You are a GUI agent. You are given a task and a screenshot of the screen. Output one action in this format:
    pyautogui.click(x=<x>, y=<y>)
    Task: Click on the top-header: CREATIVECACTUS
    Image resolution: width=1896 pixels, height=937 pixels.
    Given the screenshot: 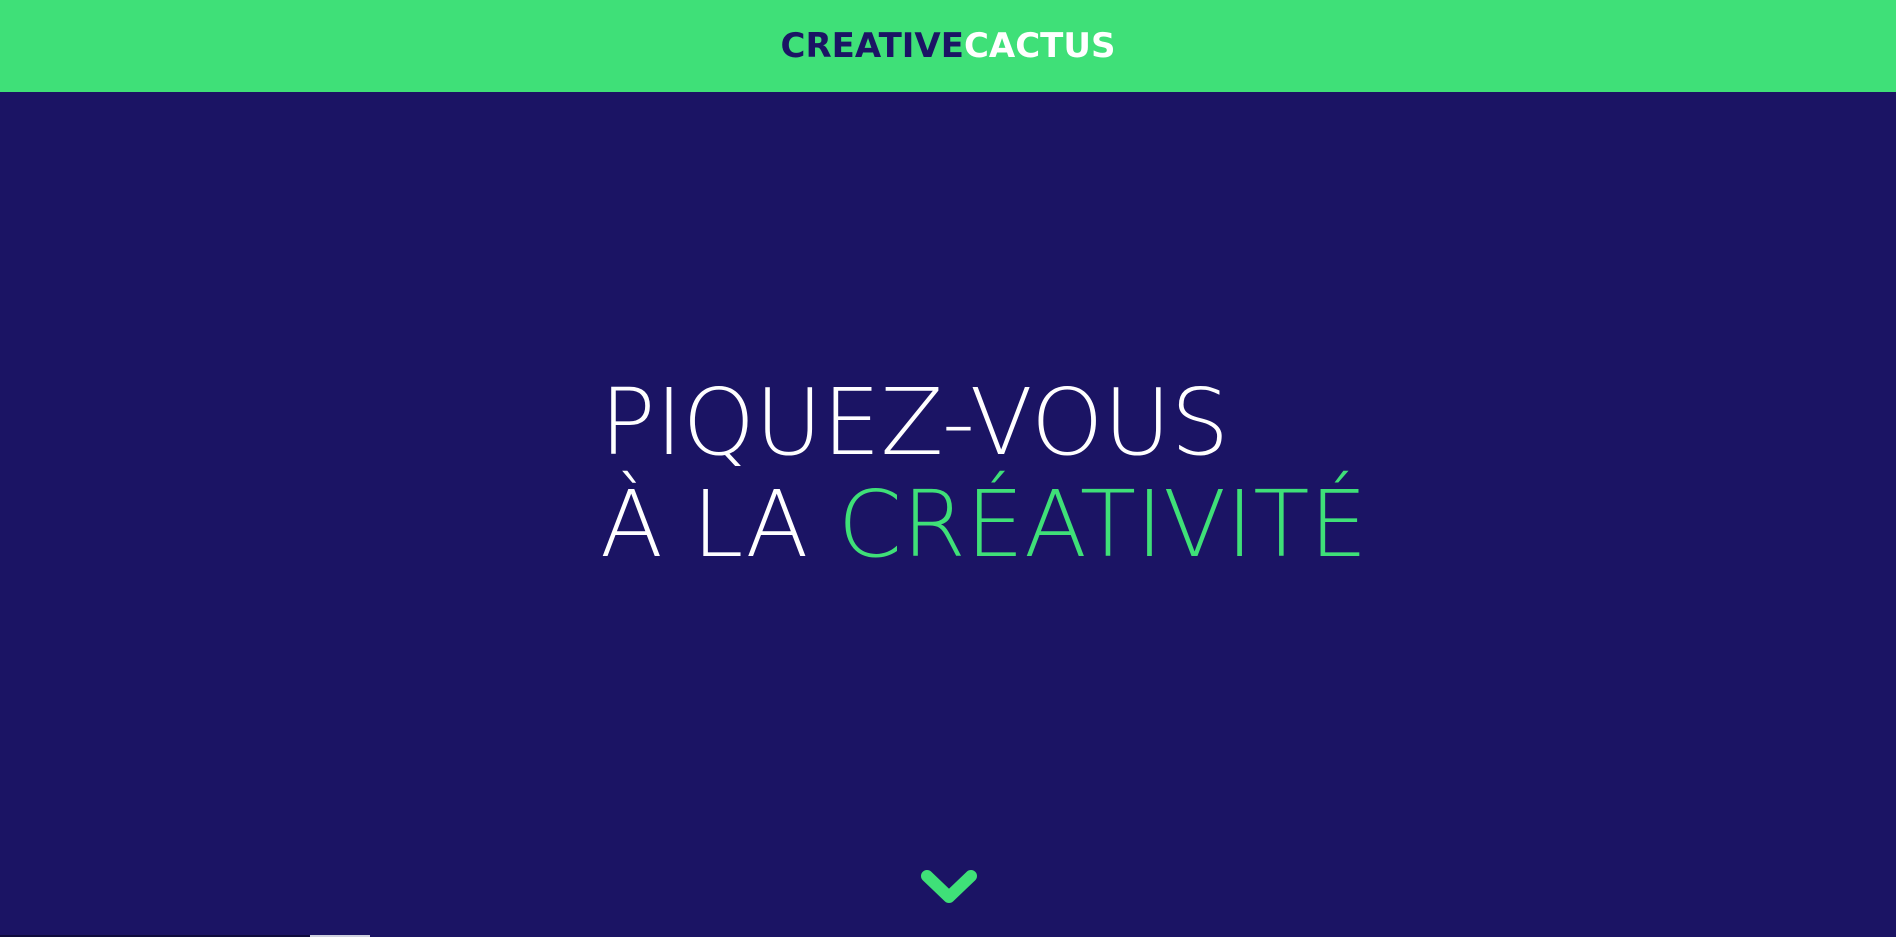 What is the action you would take?
    pyautogui.click(x=948, y=46)
    